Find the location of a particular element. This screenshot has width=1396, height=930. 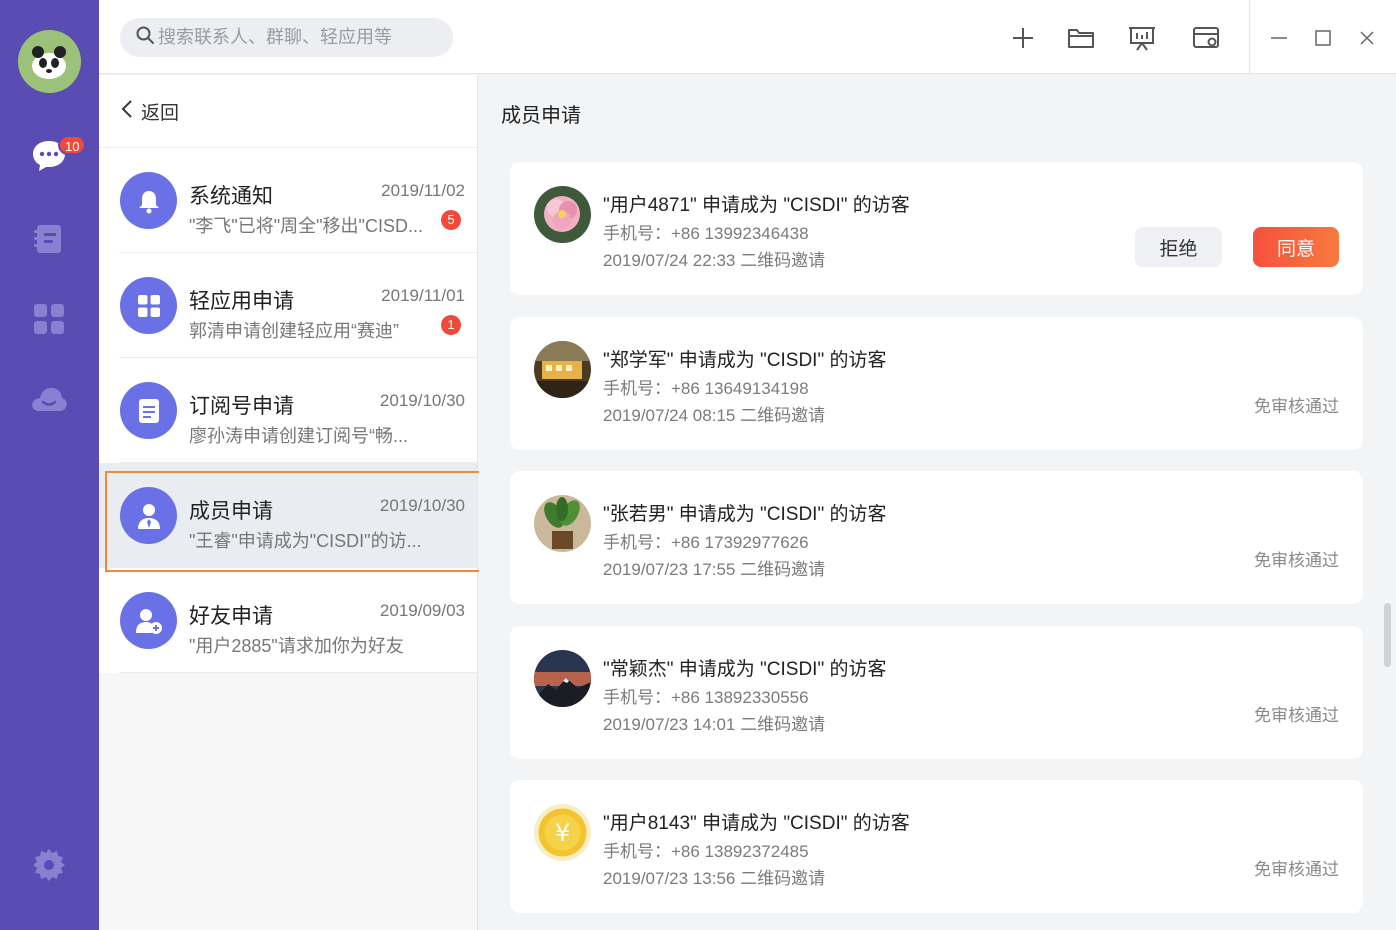

contacts-book-icon is located at coordinates (49, 239).